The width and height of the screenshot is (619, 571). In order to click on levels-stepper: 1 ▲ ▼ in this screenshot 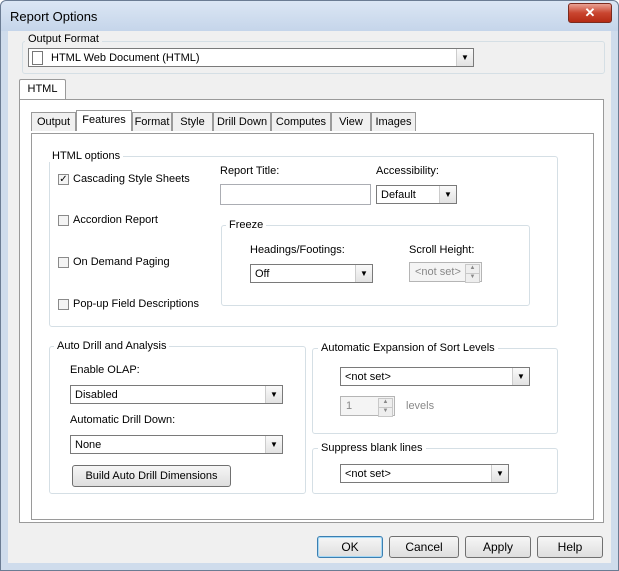, I will do `click(367, 406)`.